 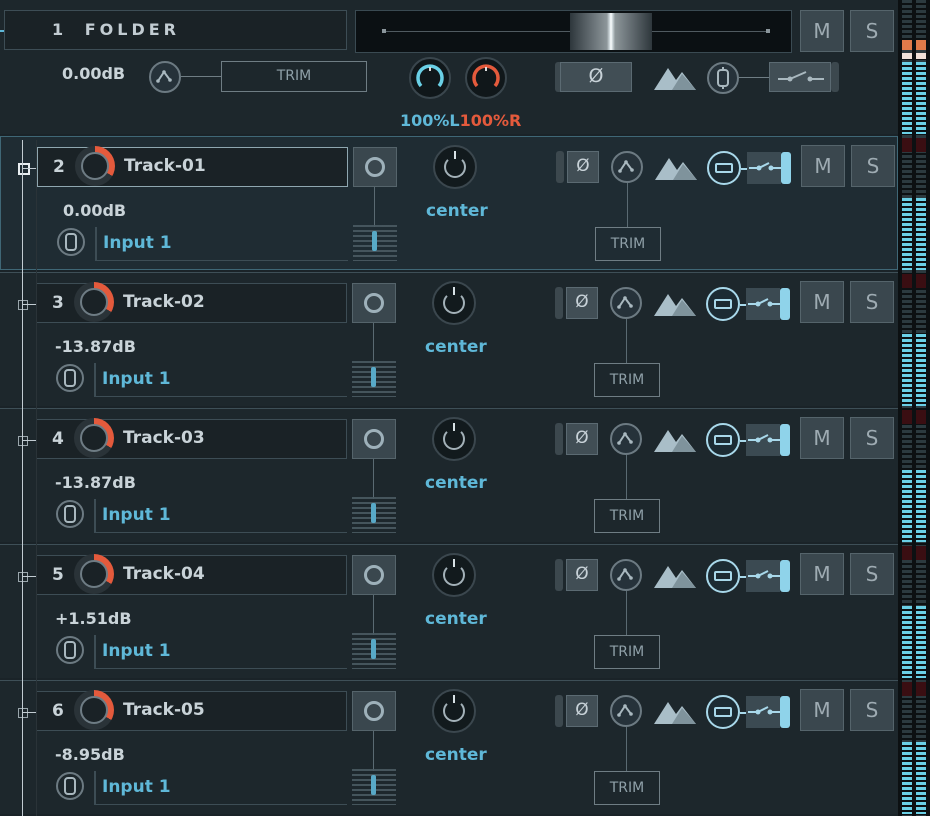 I want to click on folder-mute-button: M, so click(x=822, y=31).